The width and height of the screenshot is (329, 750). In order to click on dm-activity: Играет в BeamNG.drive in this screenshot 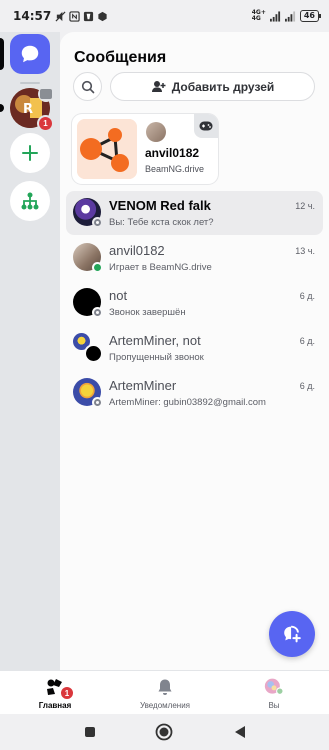, I will do `click(160, 267)`.